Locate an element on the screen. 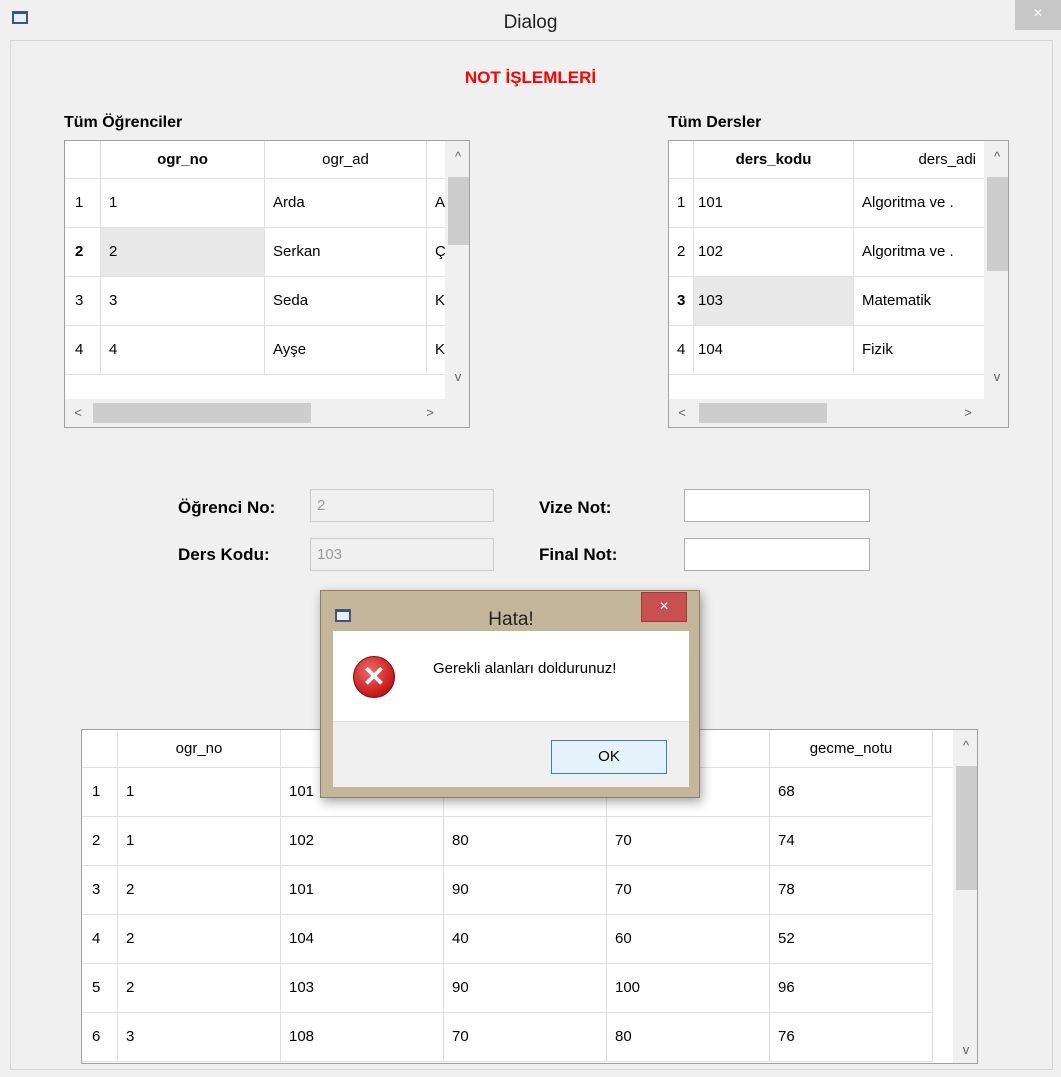 The width and height of the screenshot is (1061, 1077). table-cell: 78 is located at coordinates (851, 890).